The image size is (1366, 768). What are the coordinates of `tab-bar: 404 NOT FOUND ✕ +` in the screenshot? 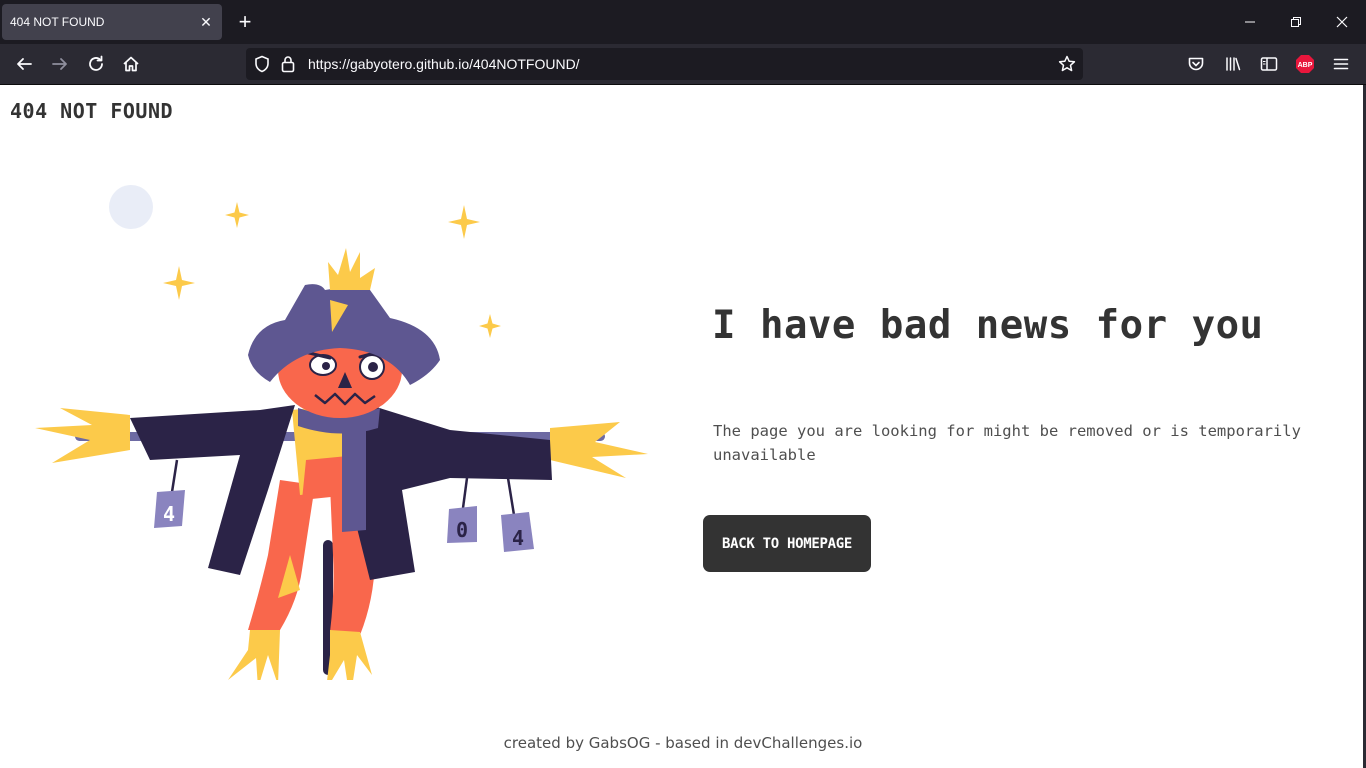 It's located at (683, 22).